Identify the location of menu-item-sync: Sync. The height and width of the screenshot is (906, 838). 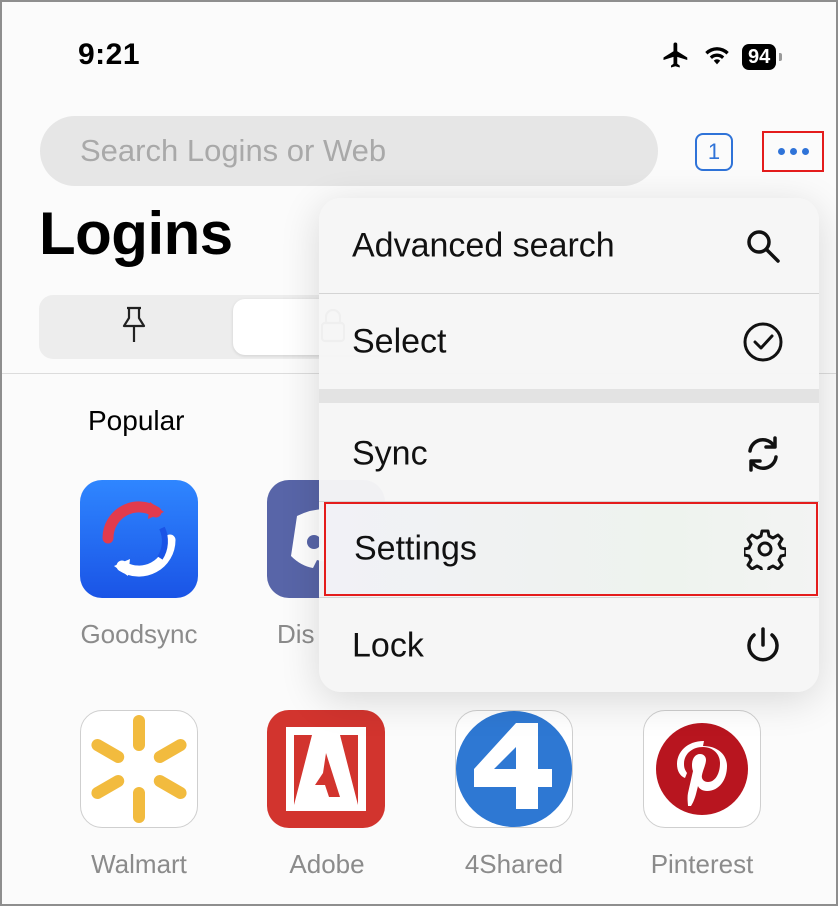
(569, 453).